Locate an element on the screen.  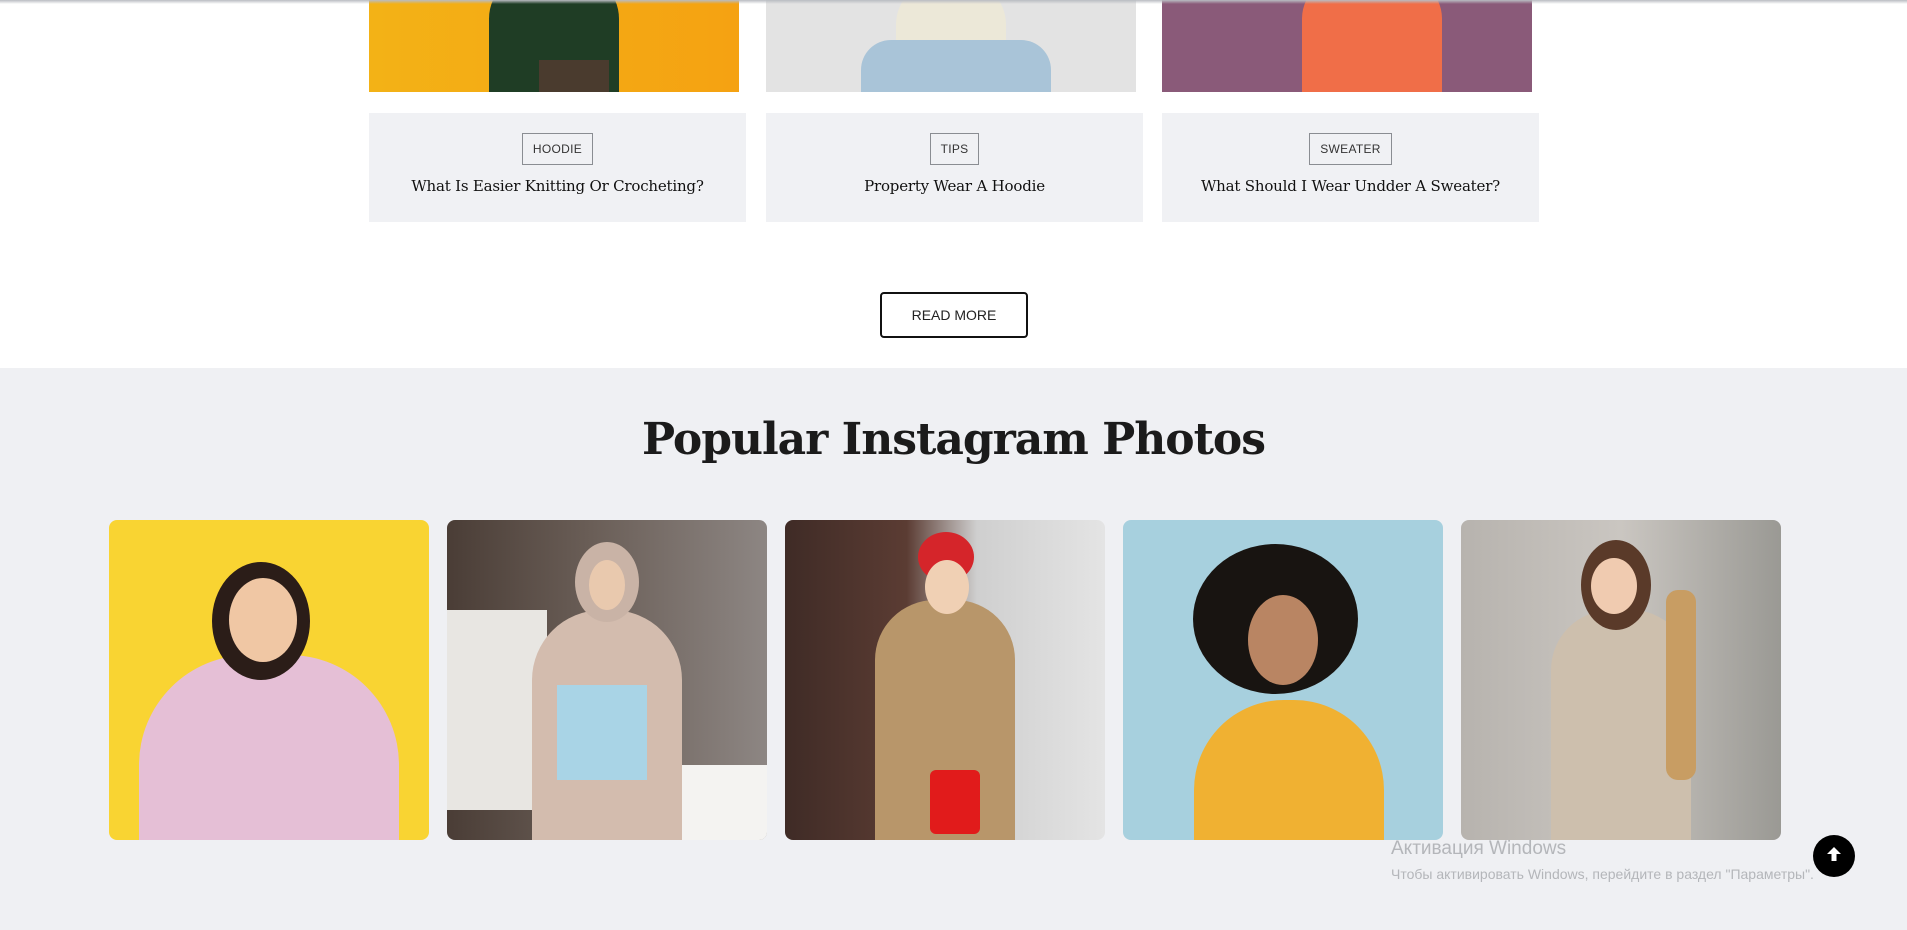
top-shadow is located at coordinates (953, 2).